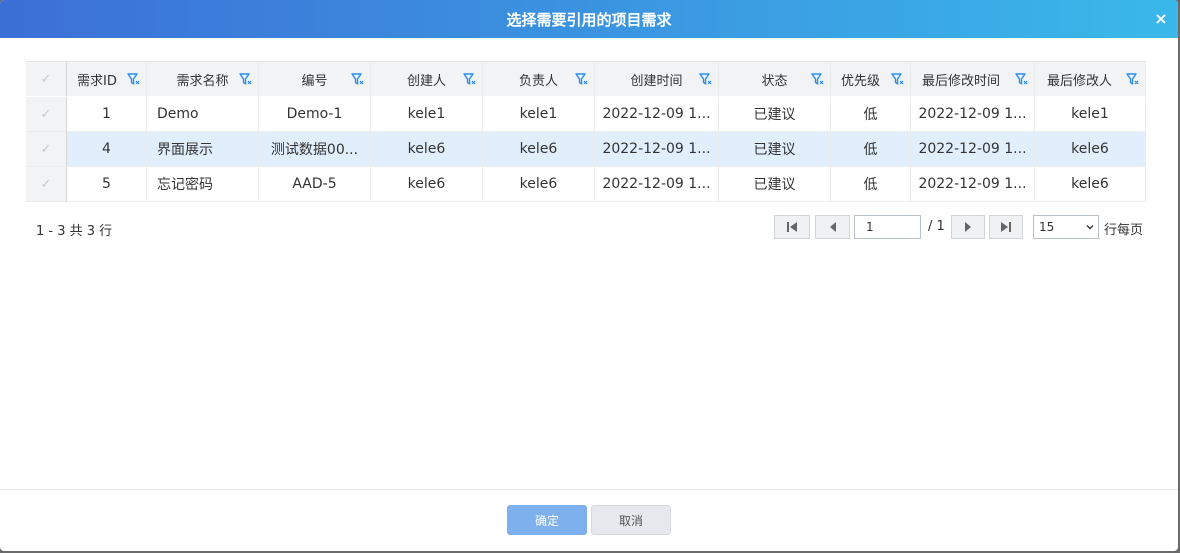 The image size is (1180, 553). What do you see at coordinates (775, 79) in the screenshot?
I see `column-header-status: 状态` at bounding box center [775, 79].